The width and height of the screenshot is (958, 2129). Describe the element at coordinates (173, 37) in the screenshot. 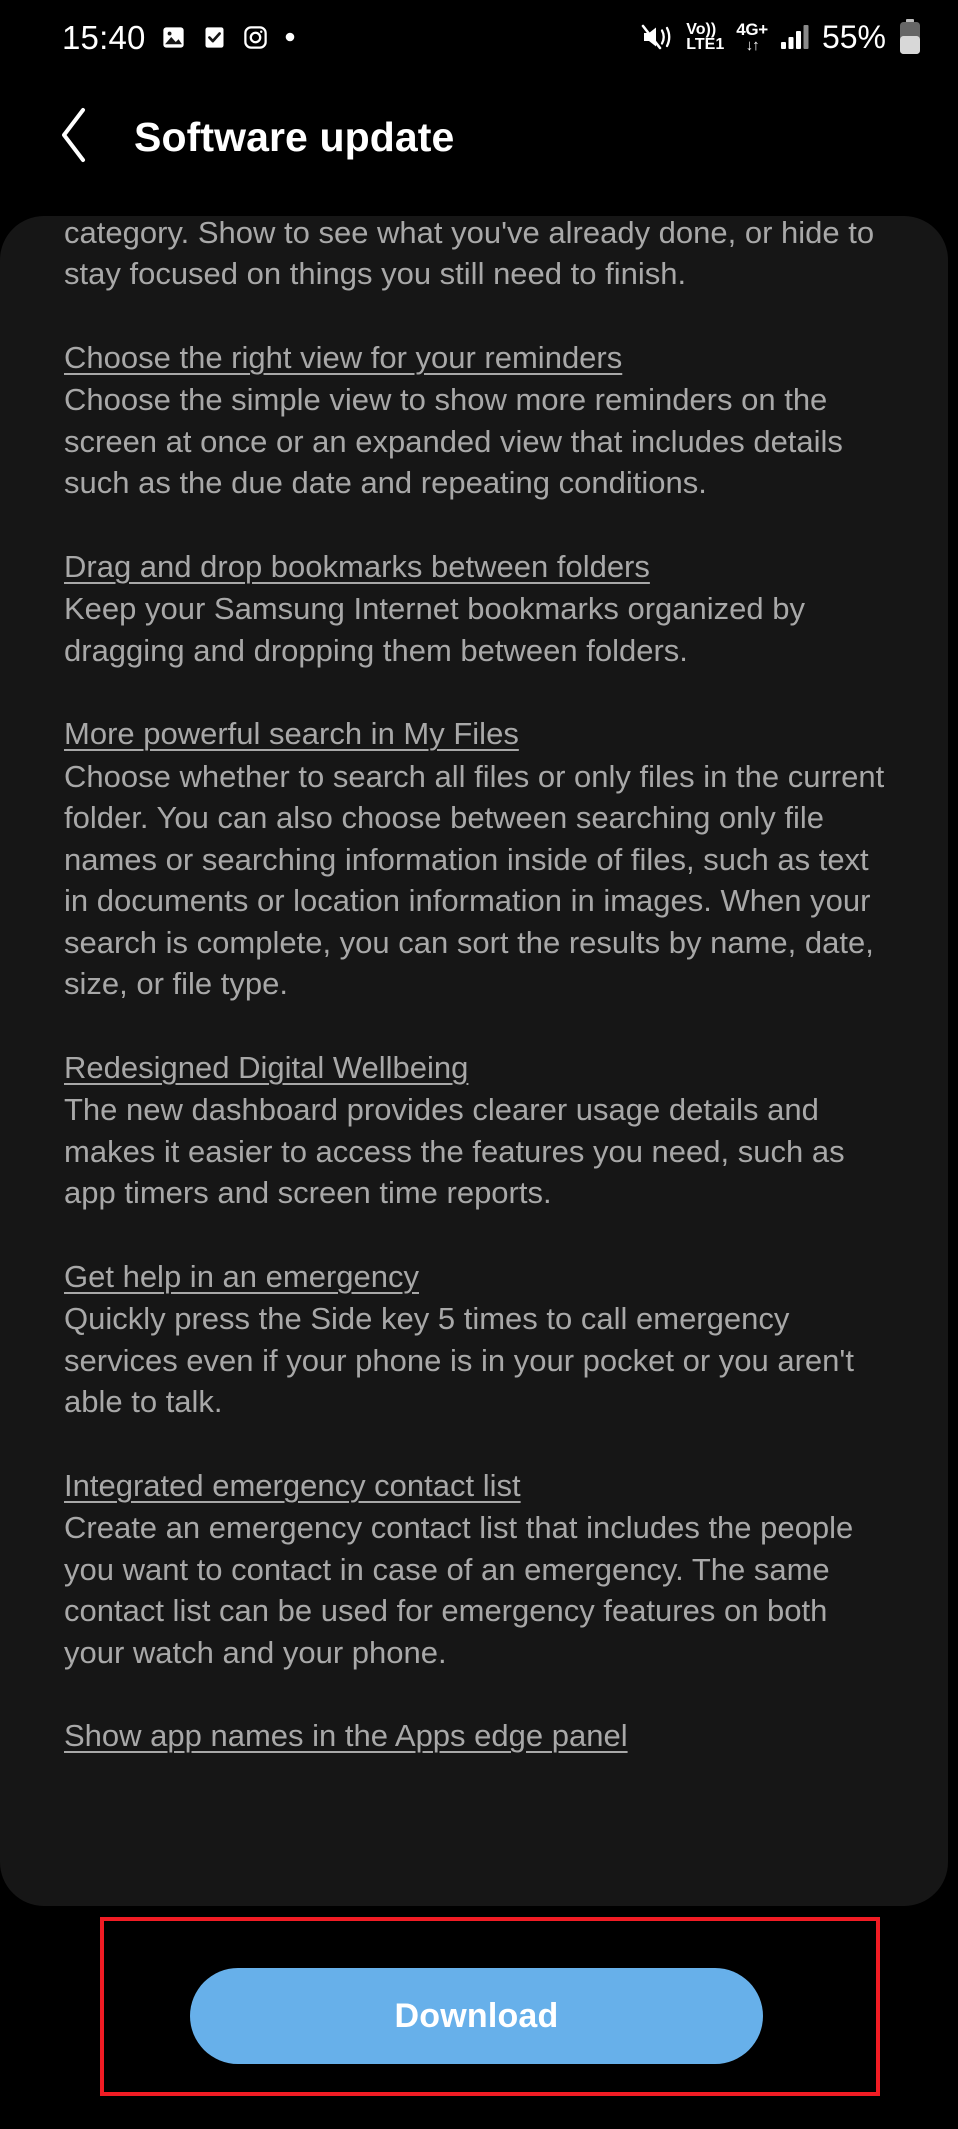

I see `gallery-icon` at that location.